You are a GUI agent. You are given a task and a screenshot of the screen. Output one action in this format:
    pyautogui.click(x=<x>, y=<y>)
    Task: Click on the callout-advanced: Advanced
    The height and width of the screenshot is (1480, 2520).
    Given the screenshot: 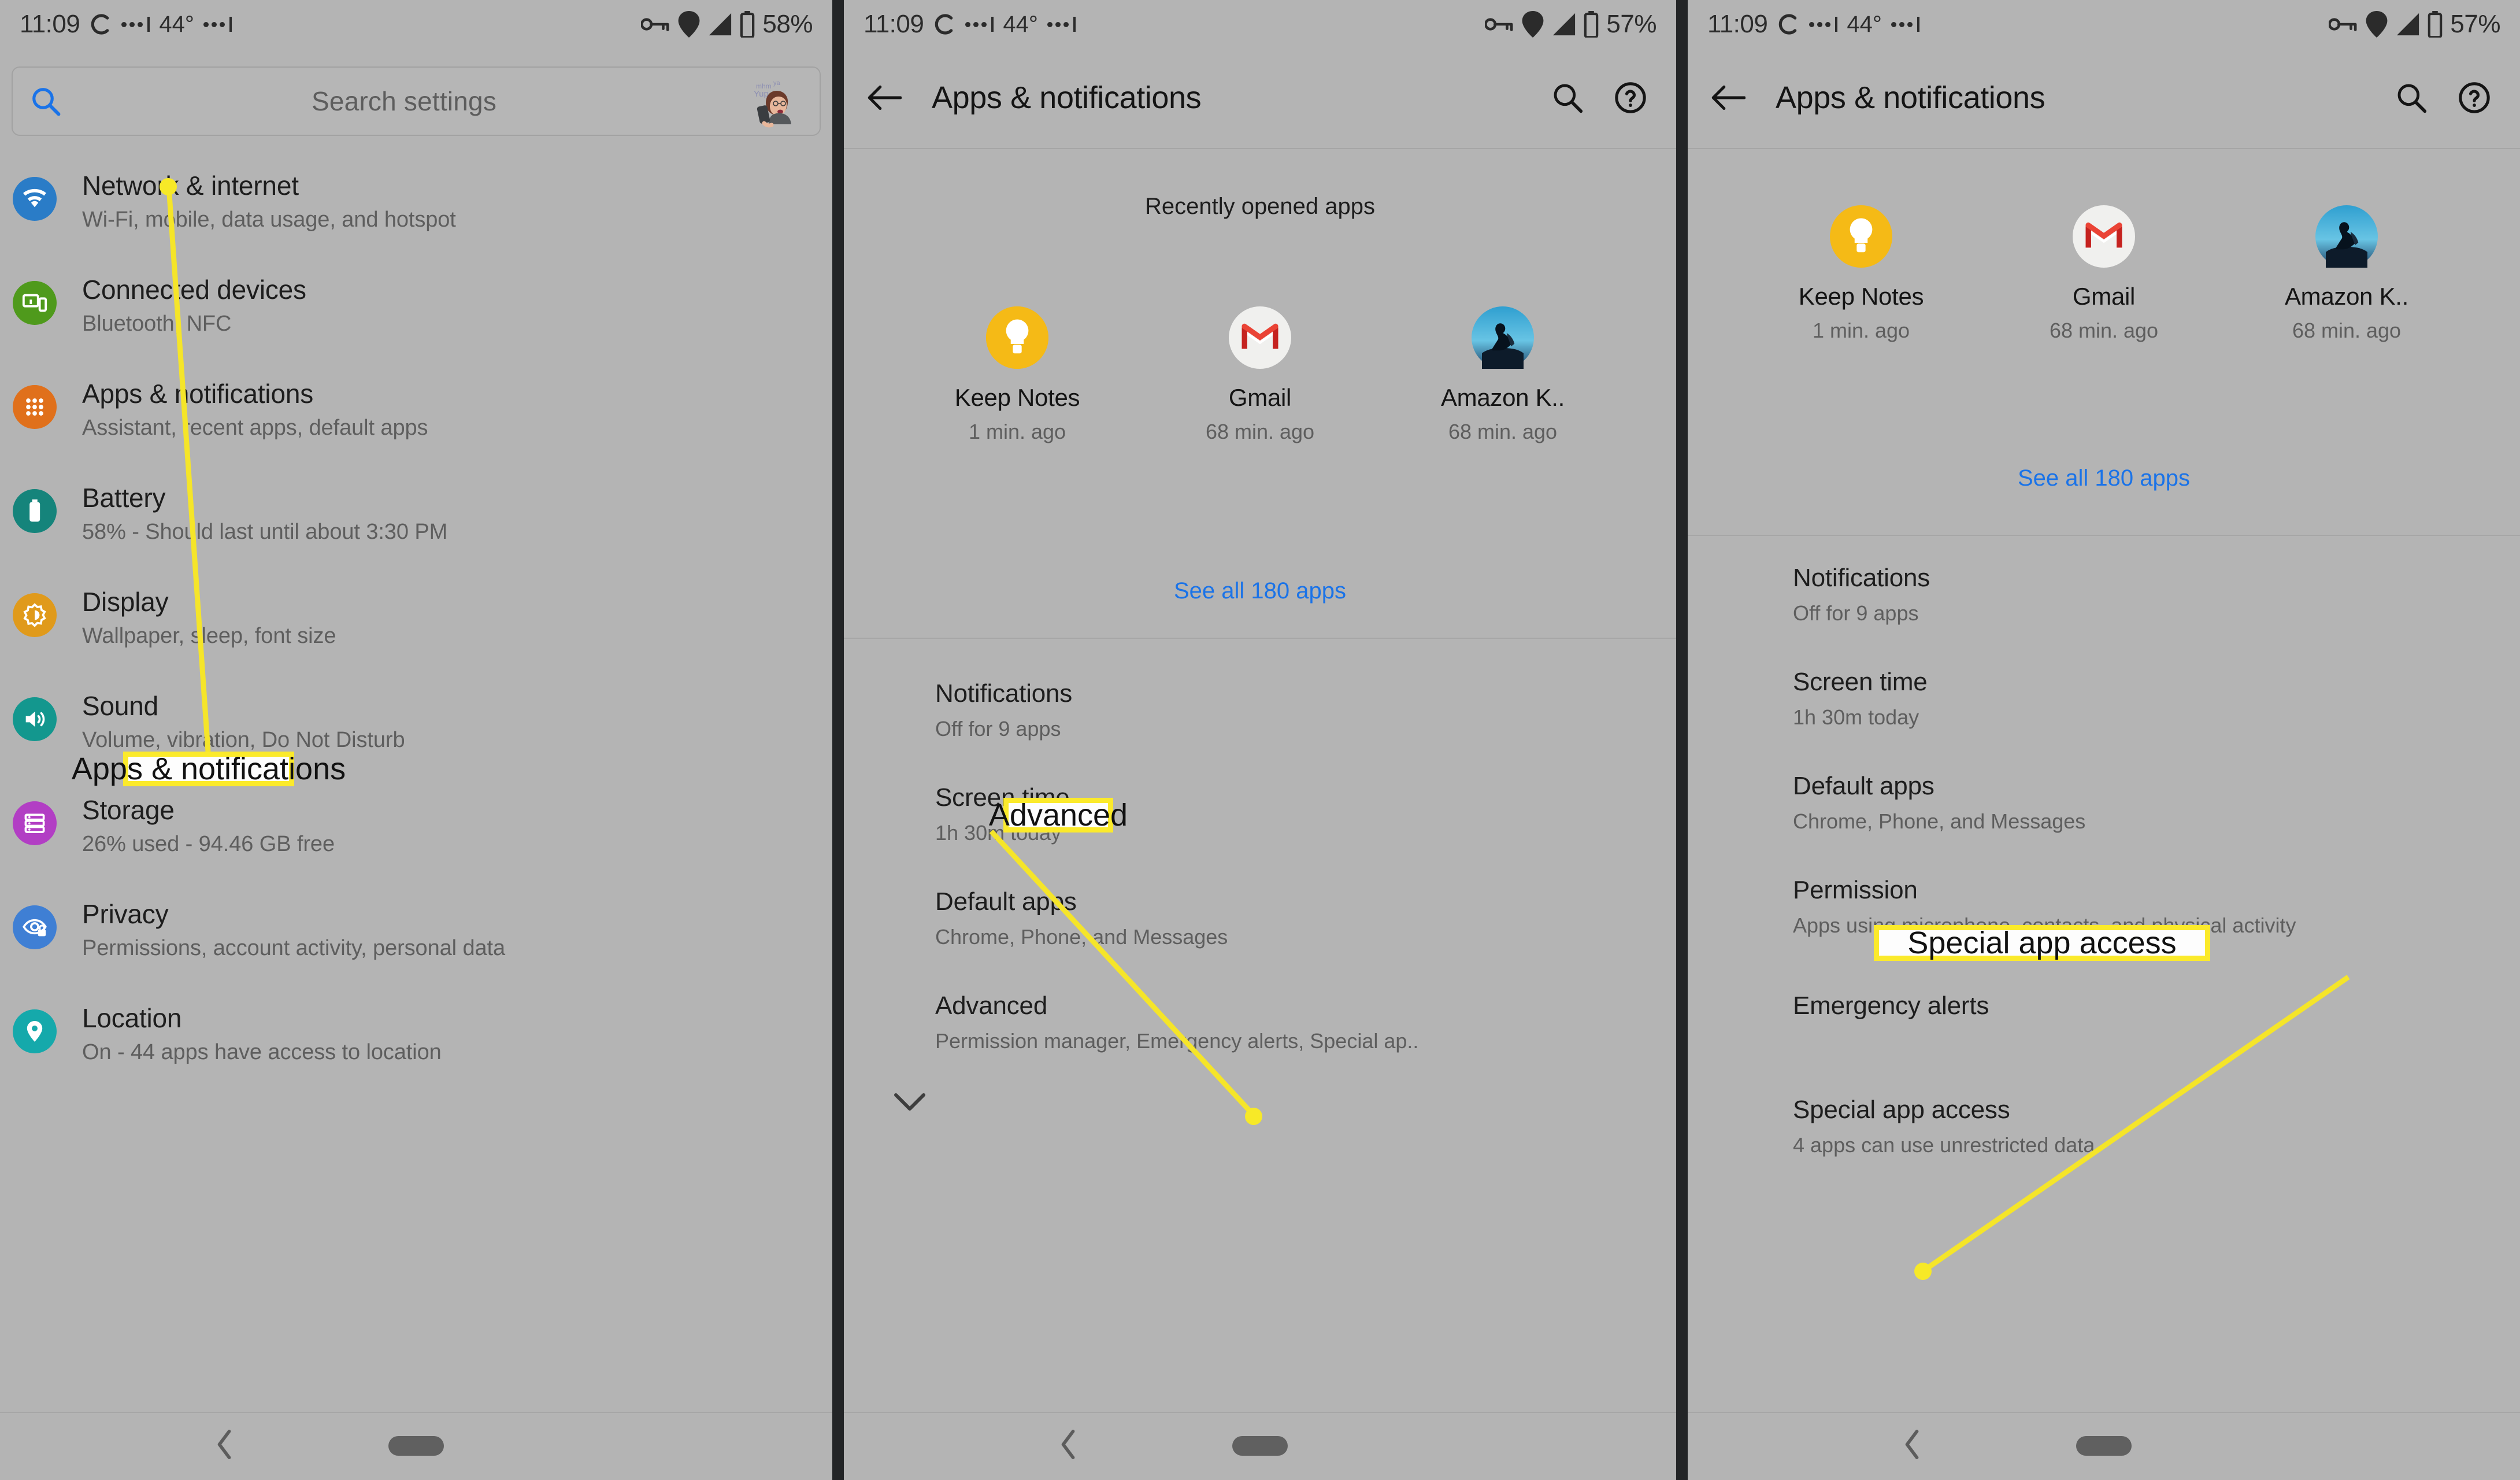 What is the action you would take?
    pyautogui.click(x=1058, y=815)
    